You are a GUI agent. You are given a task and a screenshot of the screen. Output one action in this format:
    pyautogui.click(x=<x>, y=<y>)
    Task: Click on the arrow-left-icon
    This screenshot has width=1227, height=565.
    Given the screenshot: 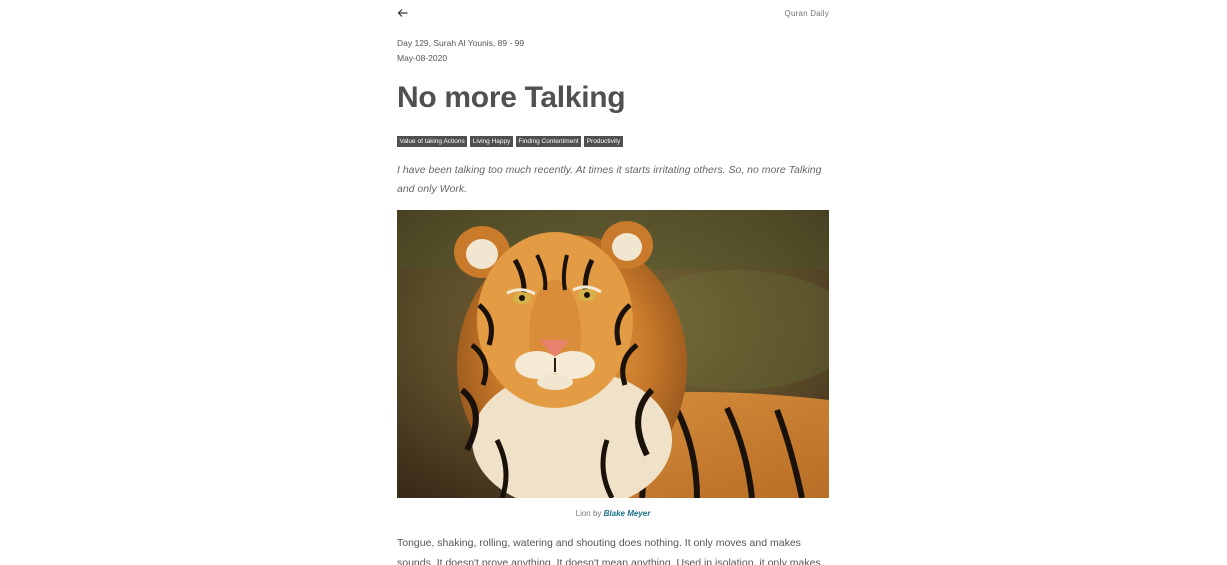 What is the action you would take?
    pyautogui.click(x=402, y=13)
    